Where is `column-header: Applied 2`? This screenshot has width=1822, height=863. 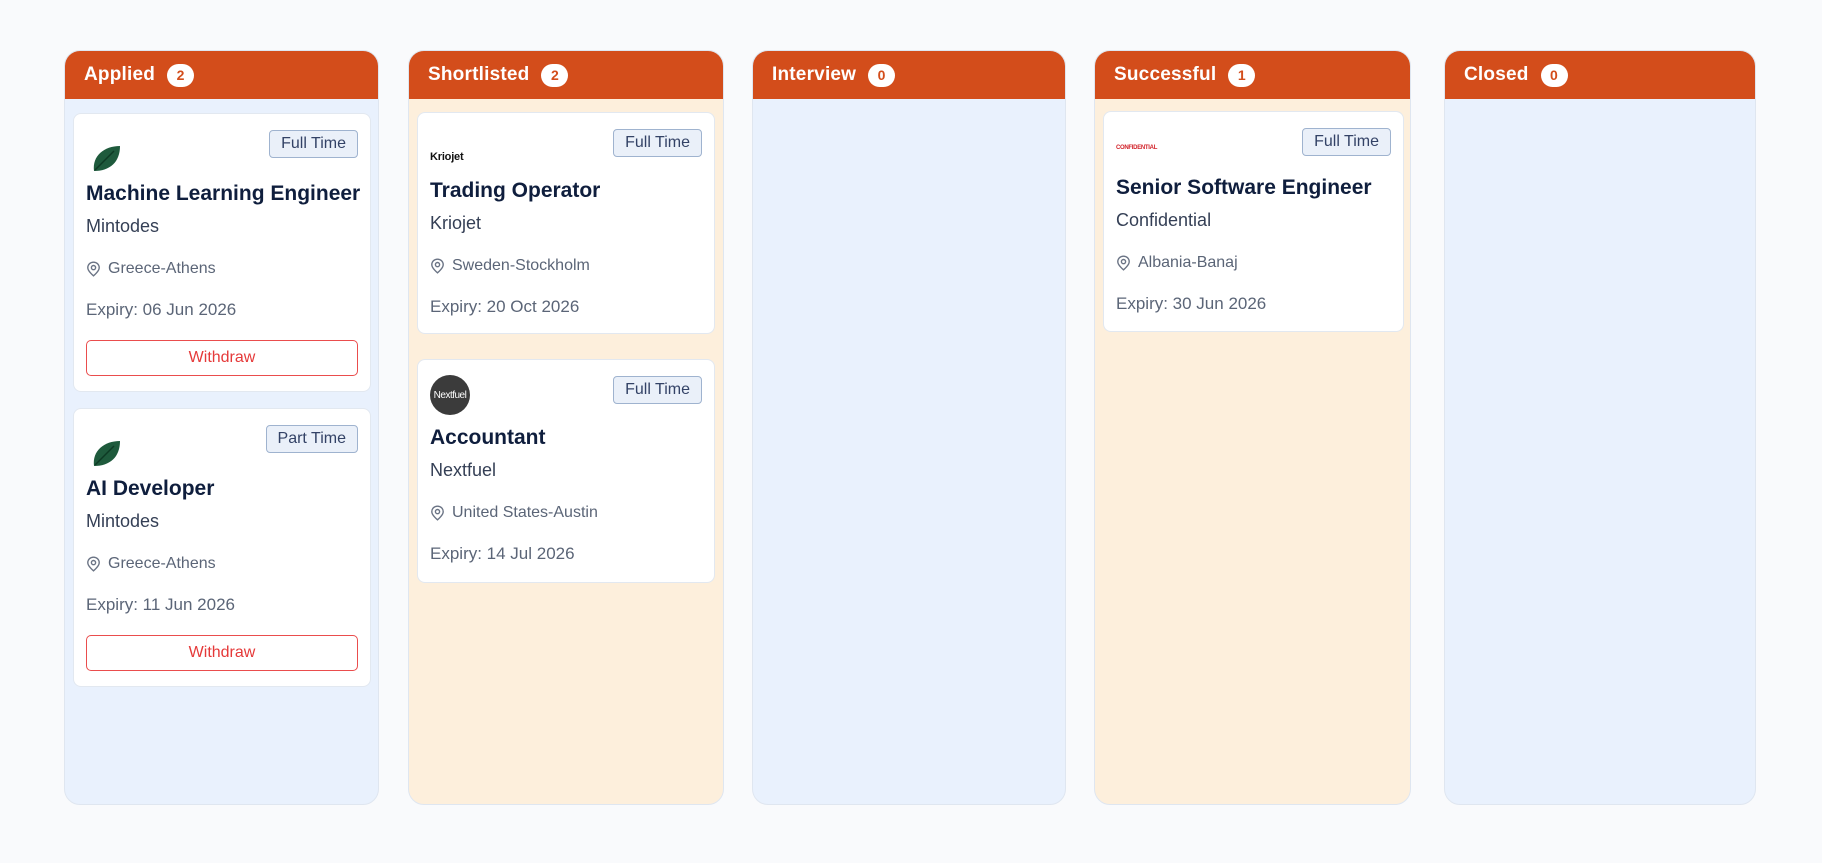
column-header: Applied 2 is located at coordinates (221, 75).